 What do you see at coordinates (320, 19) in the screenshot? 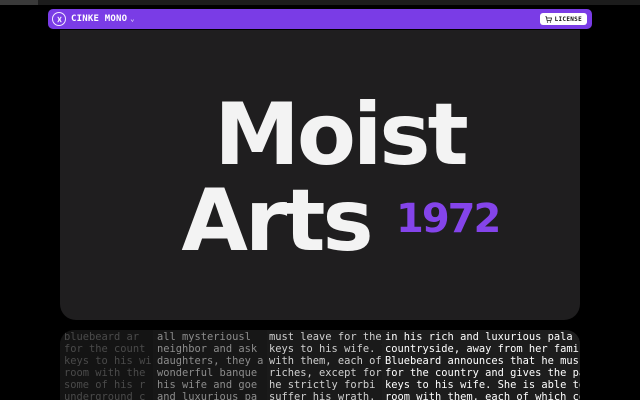
I see `top-navbar: CINKE MONO ⌄ LICENSE` at bounding box center [320, 19].